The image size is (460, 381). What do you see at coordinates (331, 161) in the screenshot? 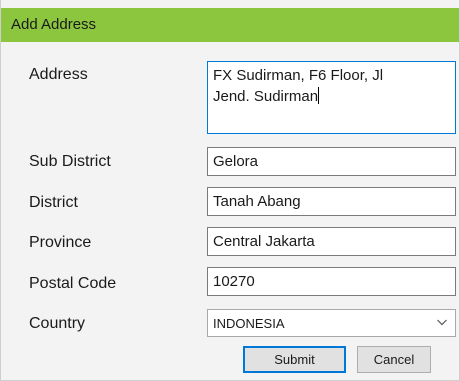
I see `sub-district-input` at bounding box center [331, 161].